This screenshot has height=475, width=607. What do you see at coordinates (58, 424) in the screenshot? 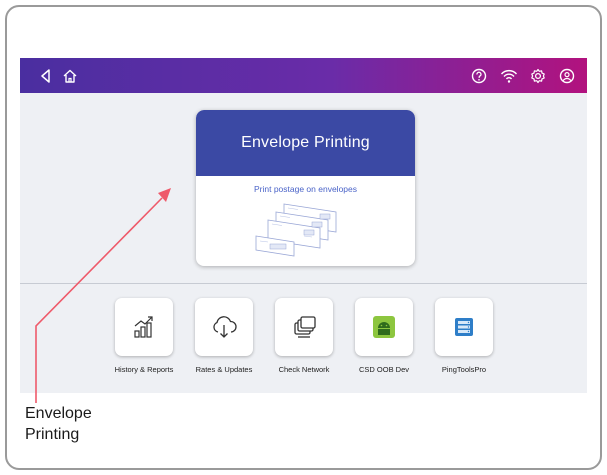
I see `callout-label: Envelope Printing` at bounding box center [58, 424].